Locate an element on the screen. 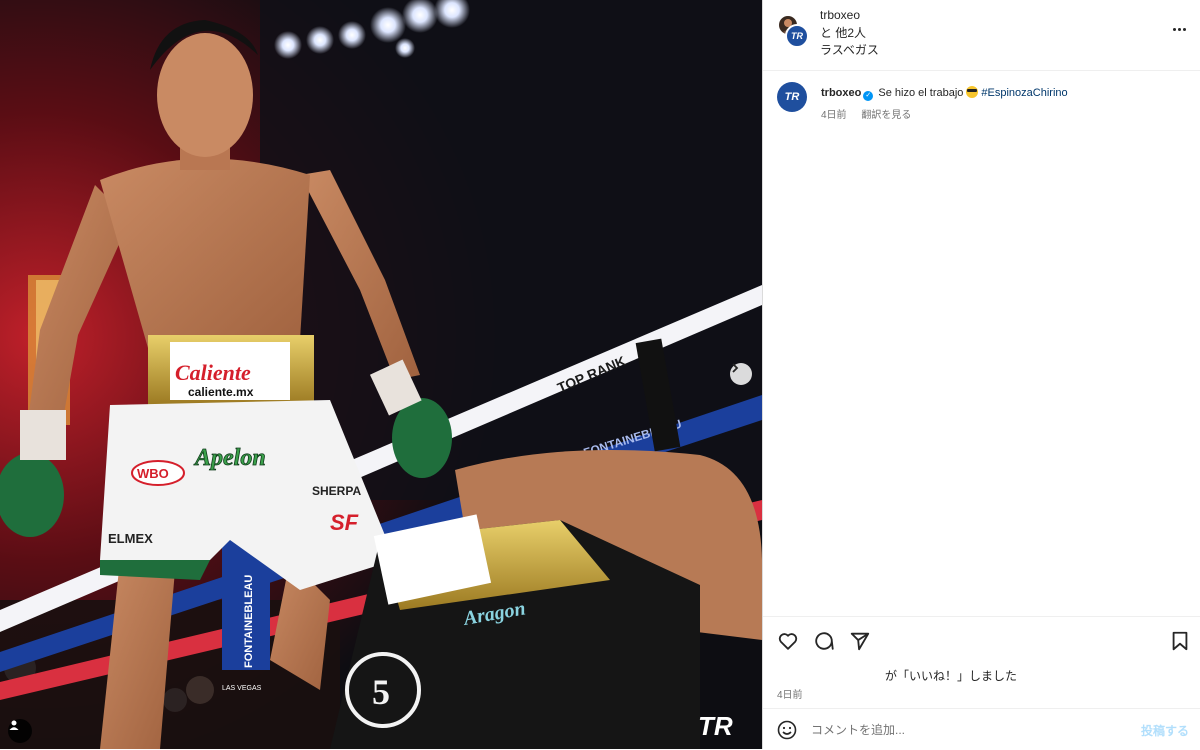 This screenshot has height=750, width=1200. caption-avatar: TR is located at coordinates (792, 97).